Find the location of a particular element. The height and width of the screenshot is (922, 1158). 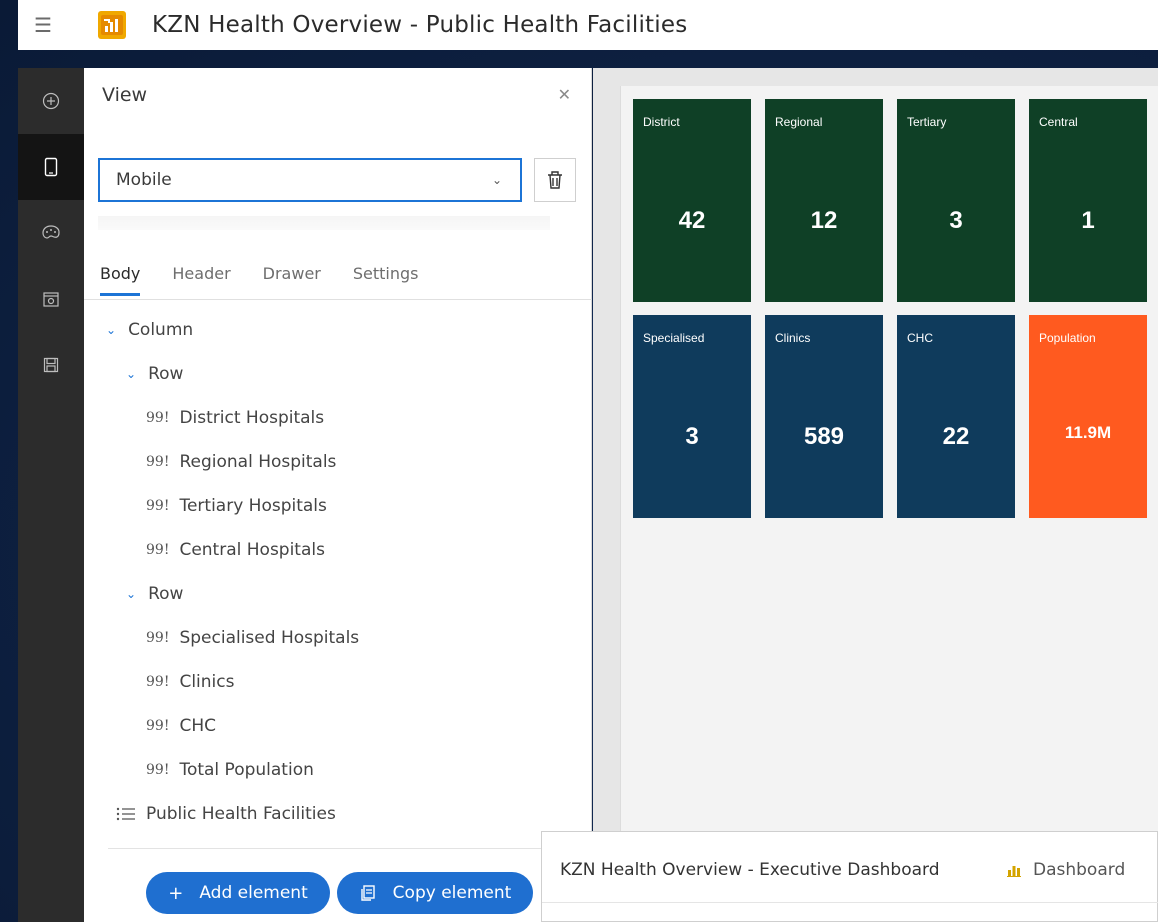

trash-icon is located at coordinates (555, 180).